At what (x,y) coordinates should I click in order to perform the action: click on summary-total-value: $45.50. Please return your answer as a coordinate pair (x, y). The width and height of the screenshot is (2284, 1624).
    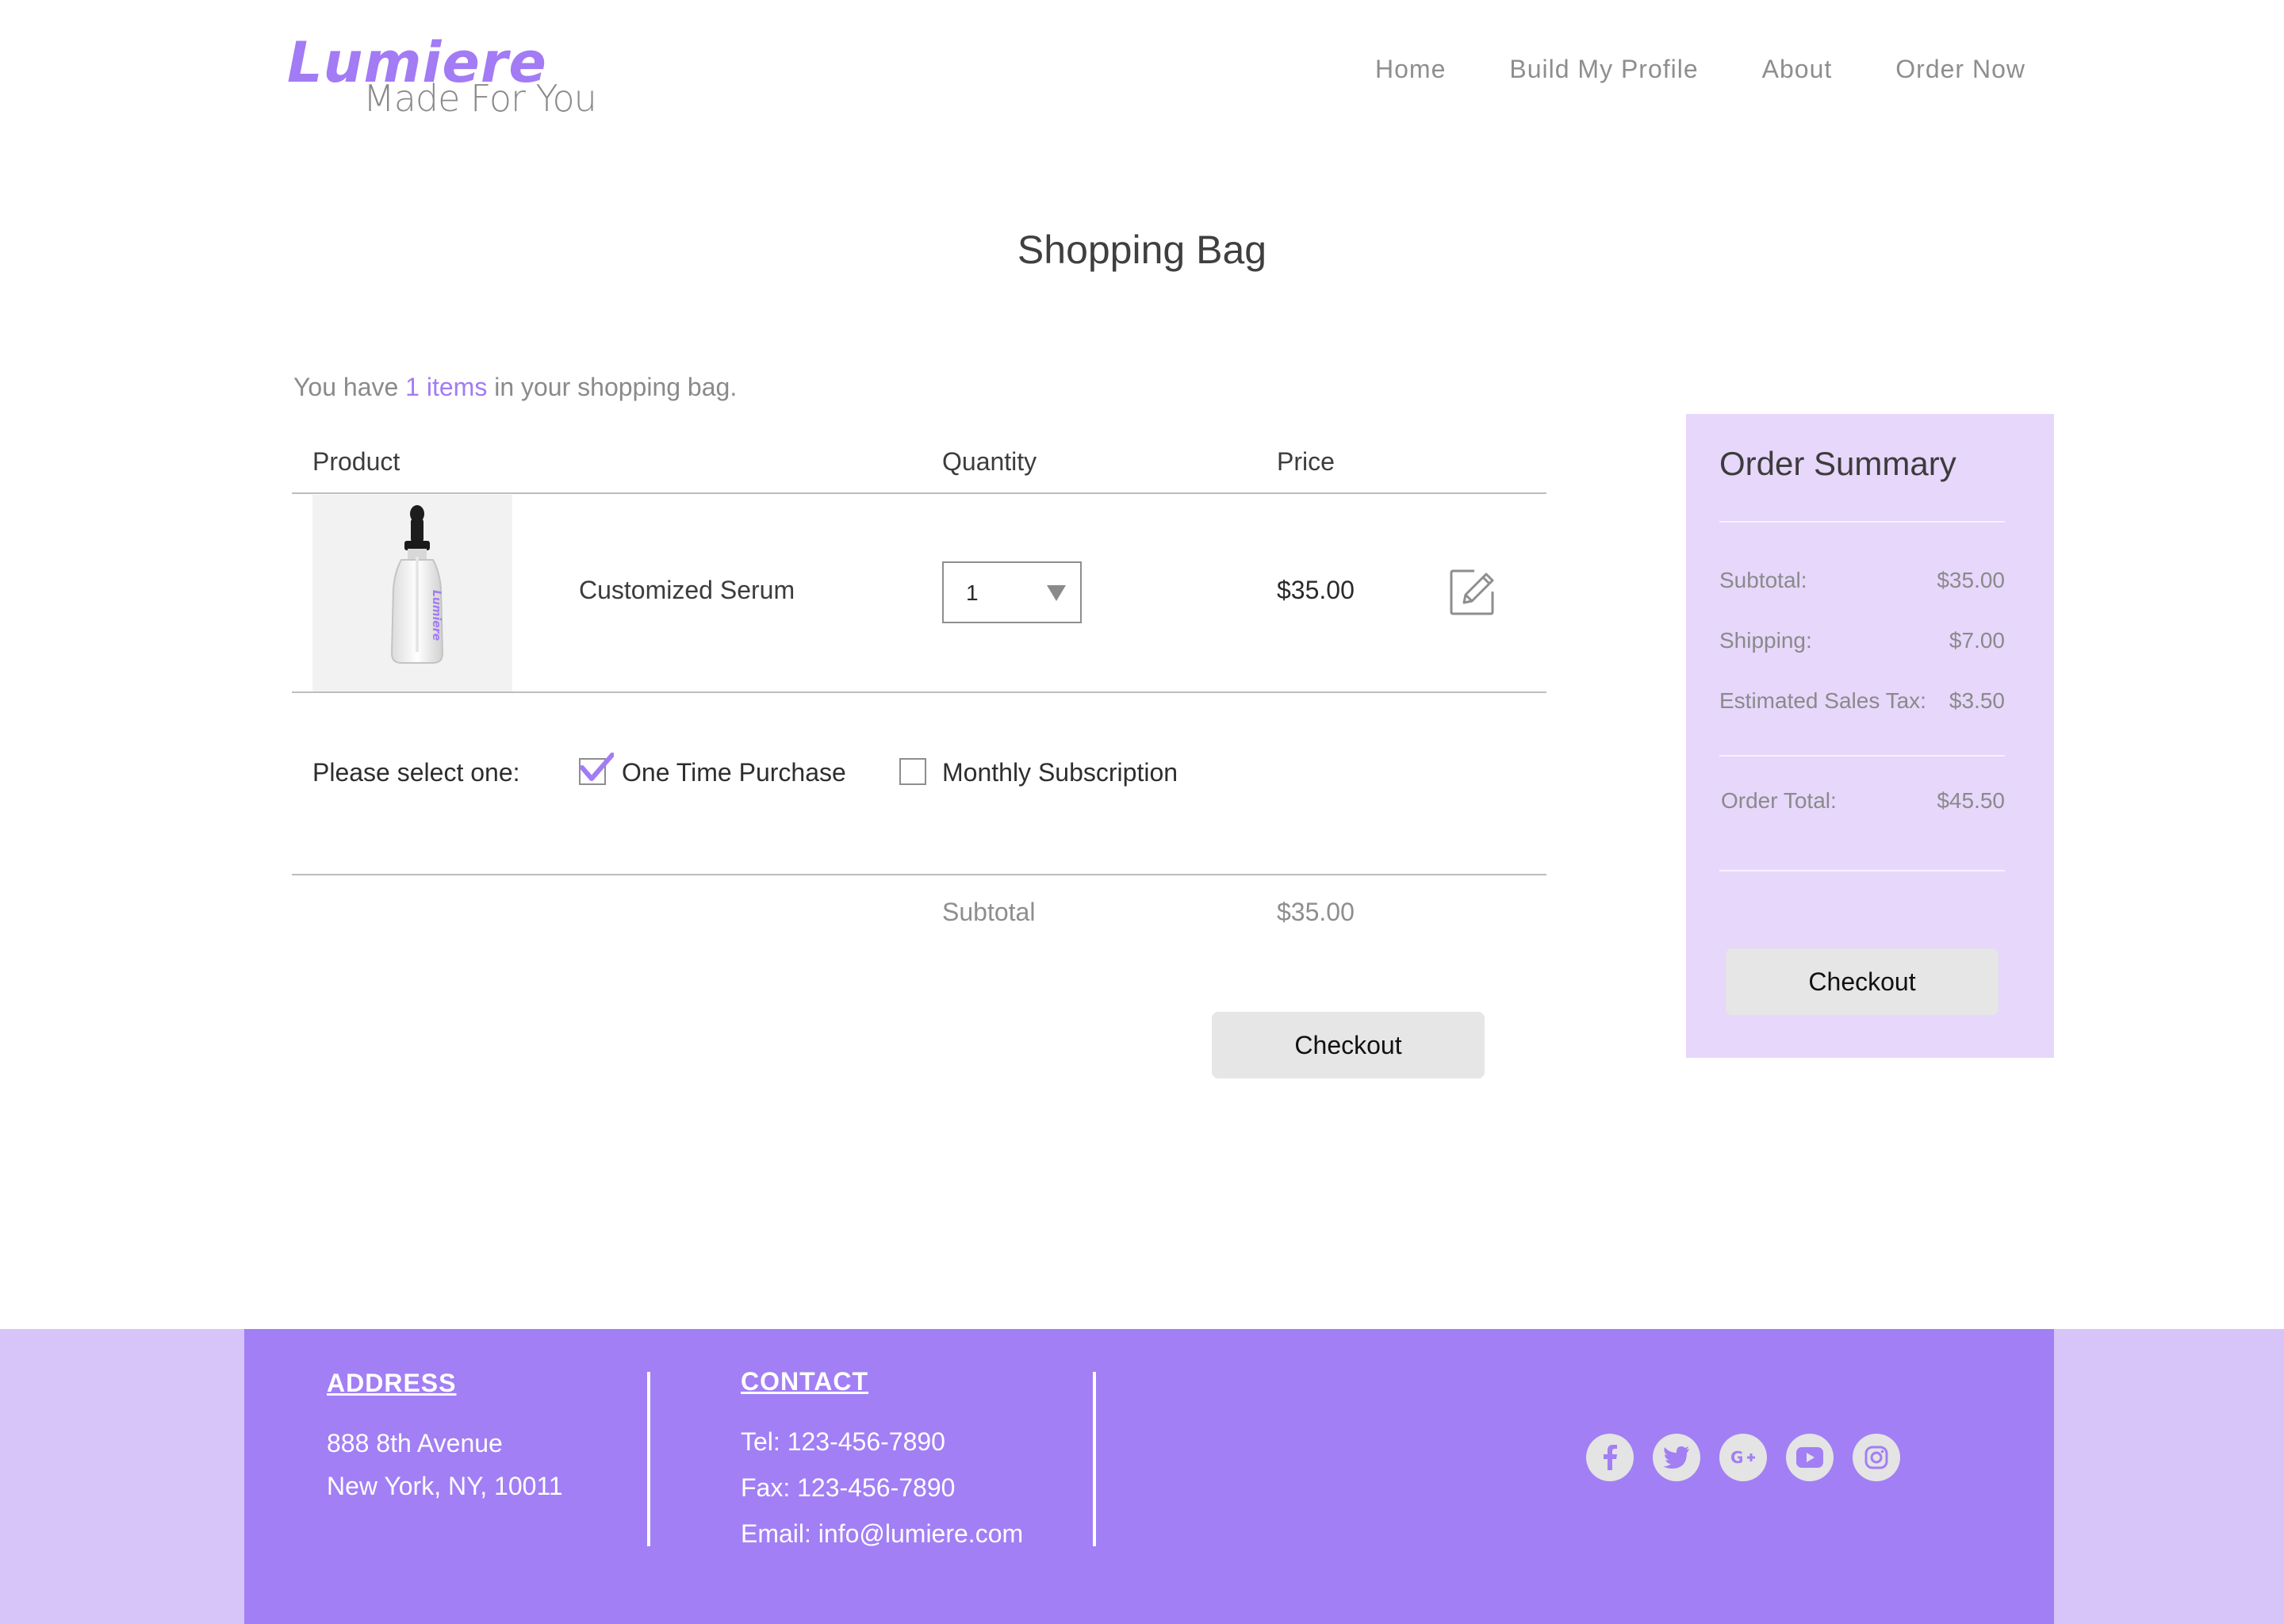
    Looking at the image, I should click on (1971, 800).